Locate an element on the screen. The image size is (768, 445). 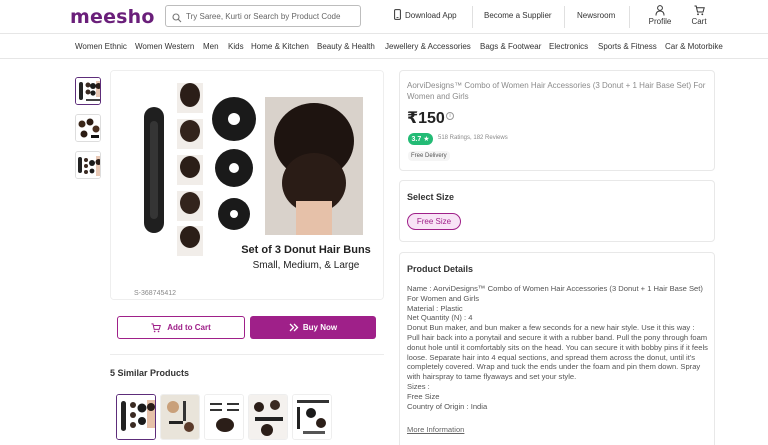
category-women-ethnic: Women Ethnic is located at coordinates (101, 46).